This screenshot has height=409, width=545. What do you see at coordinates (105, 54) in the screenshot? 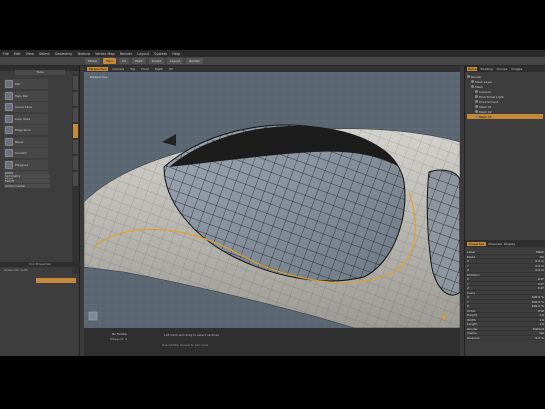
I see `menu-item-vertex-map: Vertex Map` at bounding box center [105, 54].